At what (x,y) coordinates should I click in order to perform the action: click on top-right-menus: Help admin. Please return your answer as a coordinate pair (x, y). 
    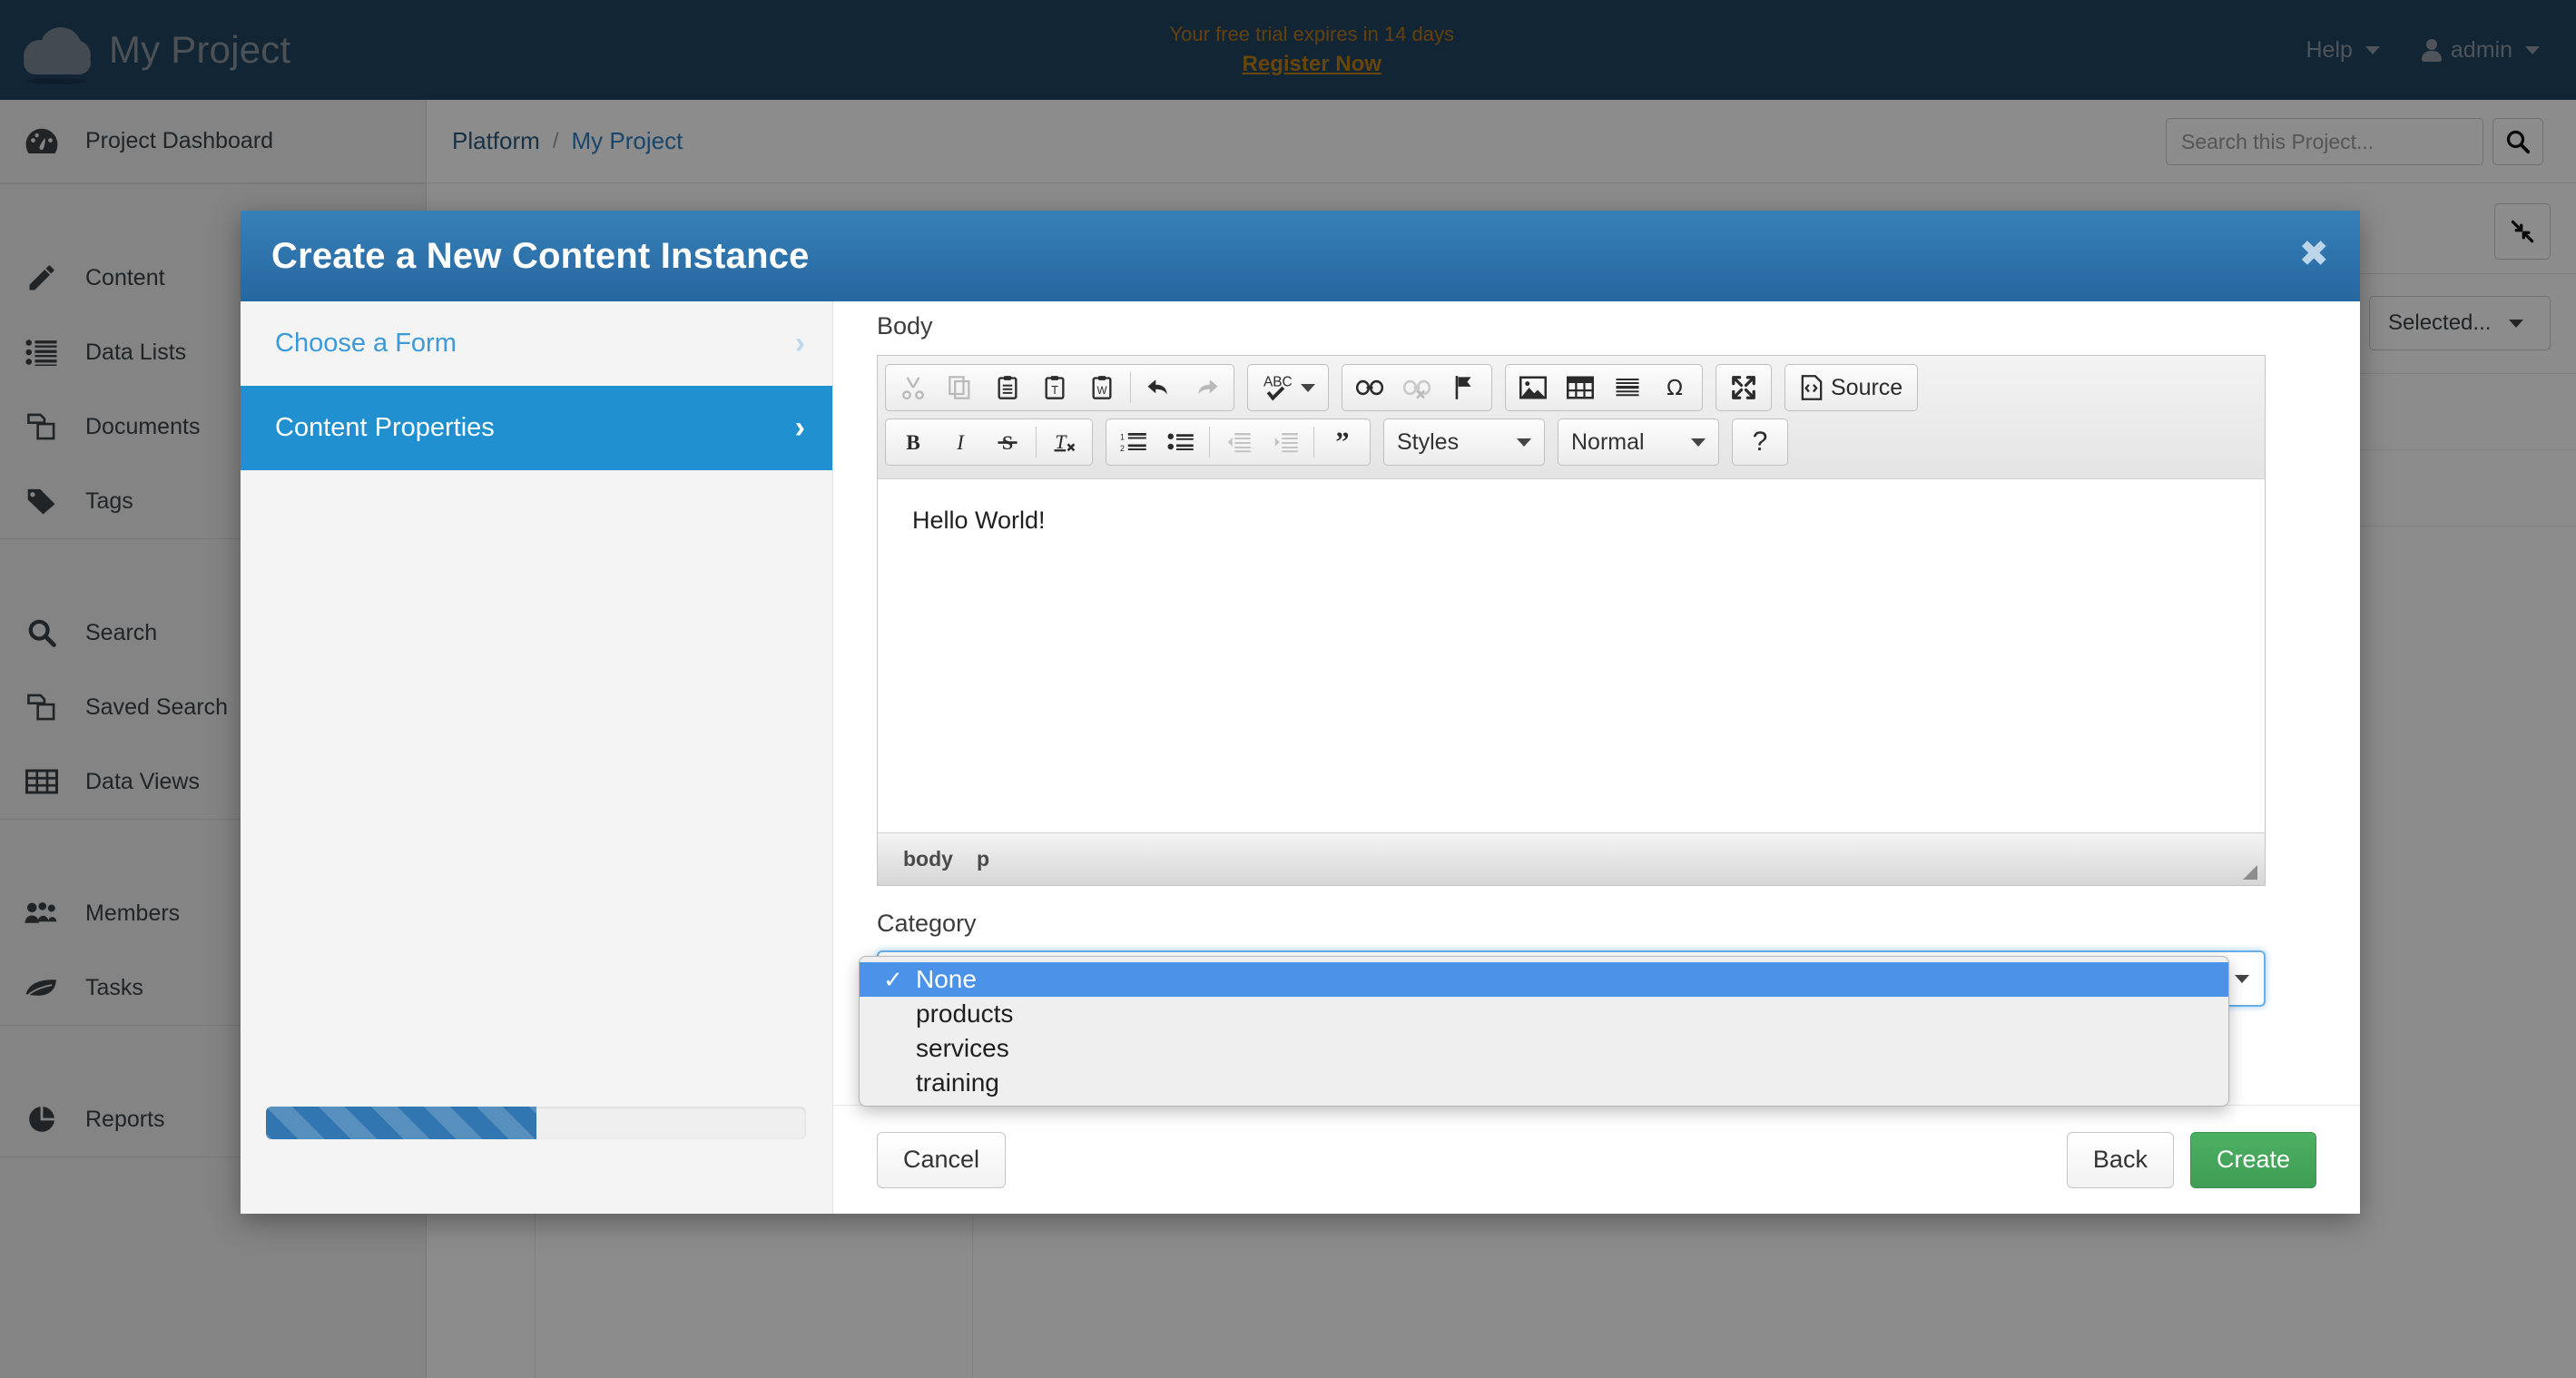
    Looking at the image, I should click on (2441, 51).